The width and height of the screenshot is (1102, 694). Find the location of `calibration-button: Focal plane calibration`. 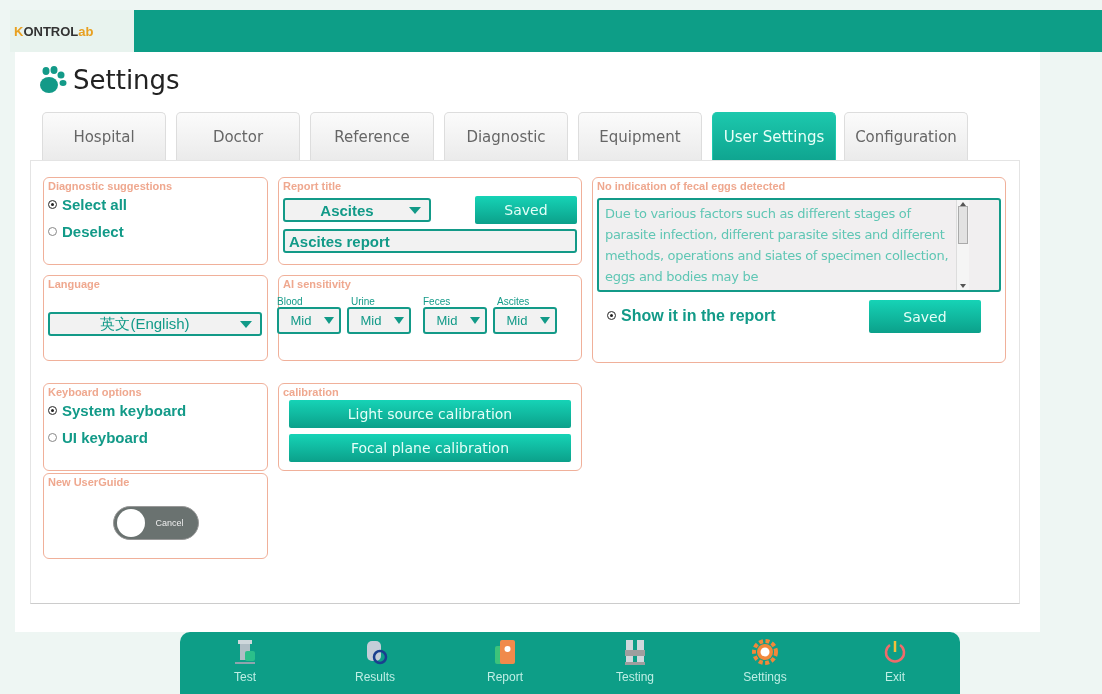

calibration-button: Focal plane calibration is located at coordinates (430, 448).